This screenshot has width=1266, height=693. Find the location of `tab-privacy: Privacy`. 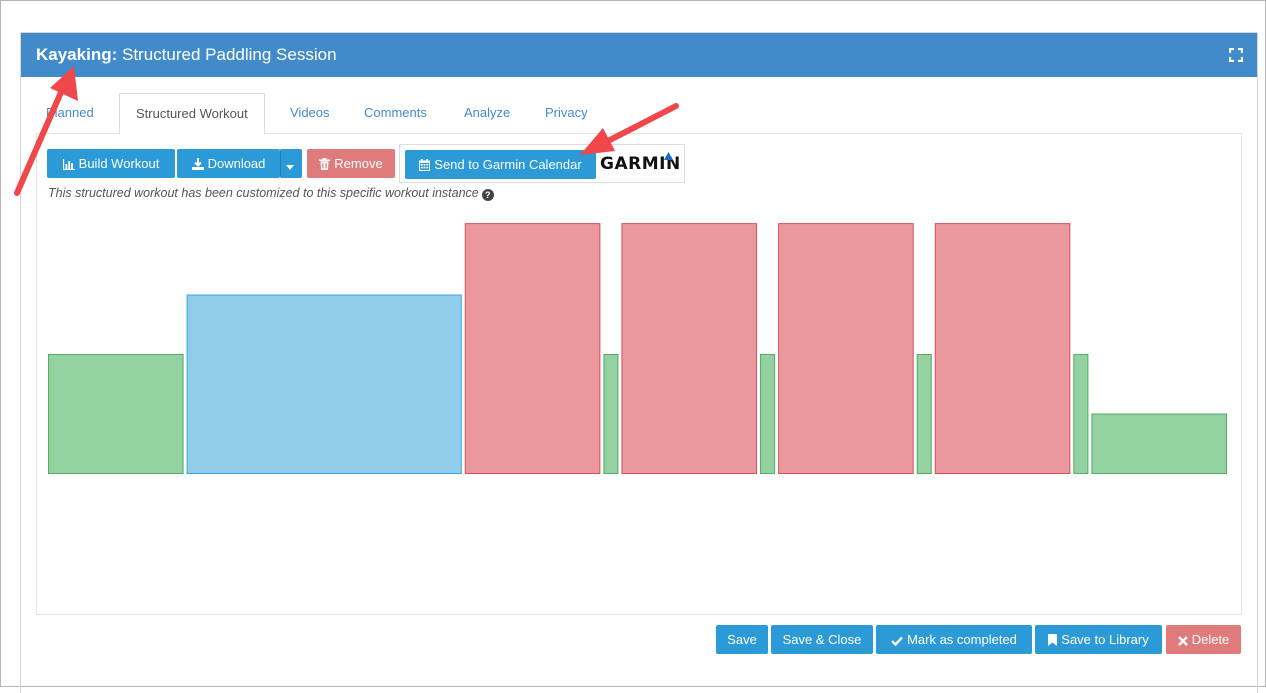

tab-privacy: Privacy is located at coordinates (566, 113).